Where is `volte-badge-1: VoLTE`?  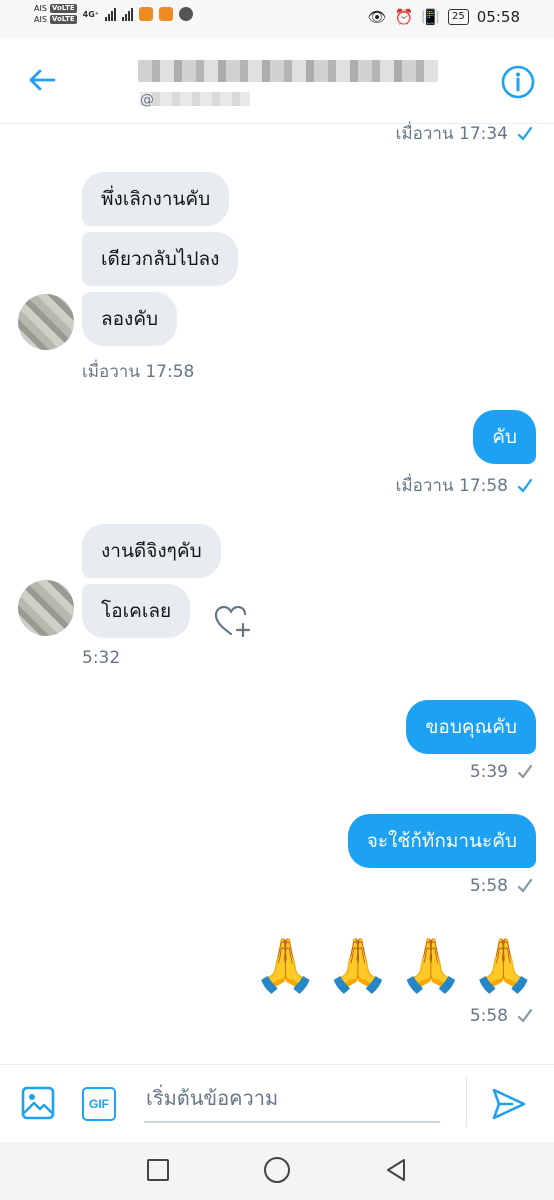
volte-badge-1: VoLTE is located at coordinates (63, 8).